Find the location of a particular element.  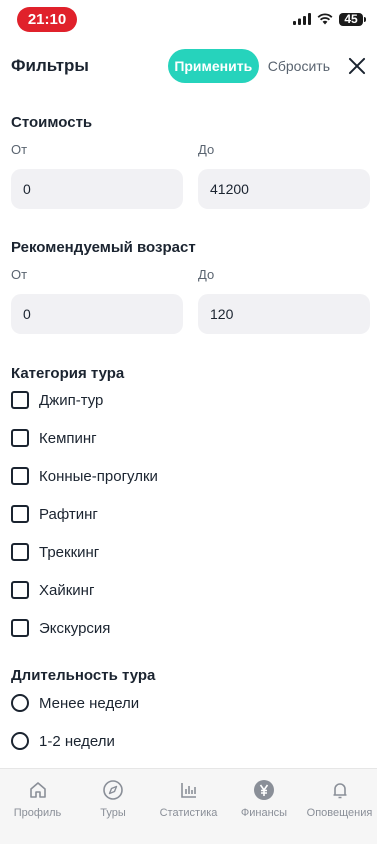

category-checkbox-row: Кемпинг is located at coordinates (54, 438).